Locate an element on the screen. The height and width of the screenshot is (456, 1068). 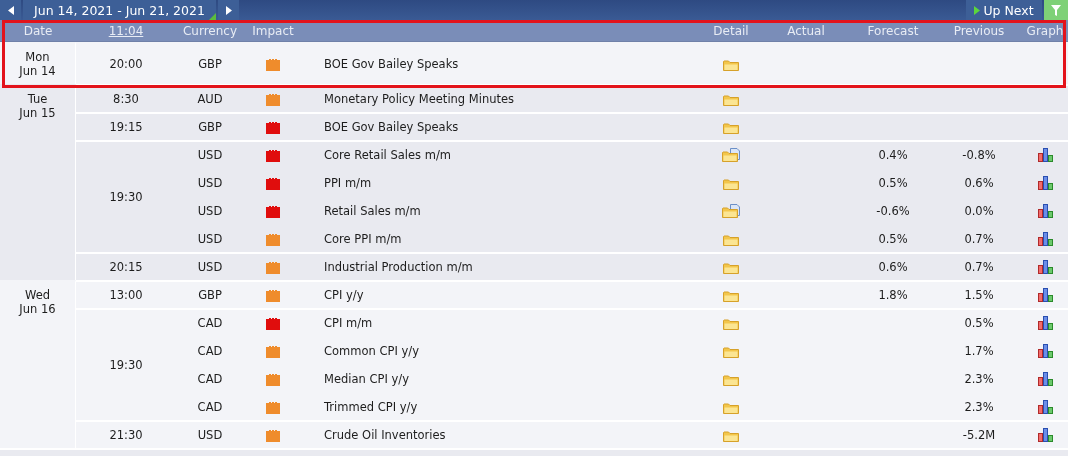
previous-value: 0.0% is located at coordinates (979, 211).